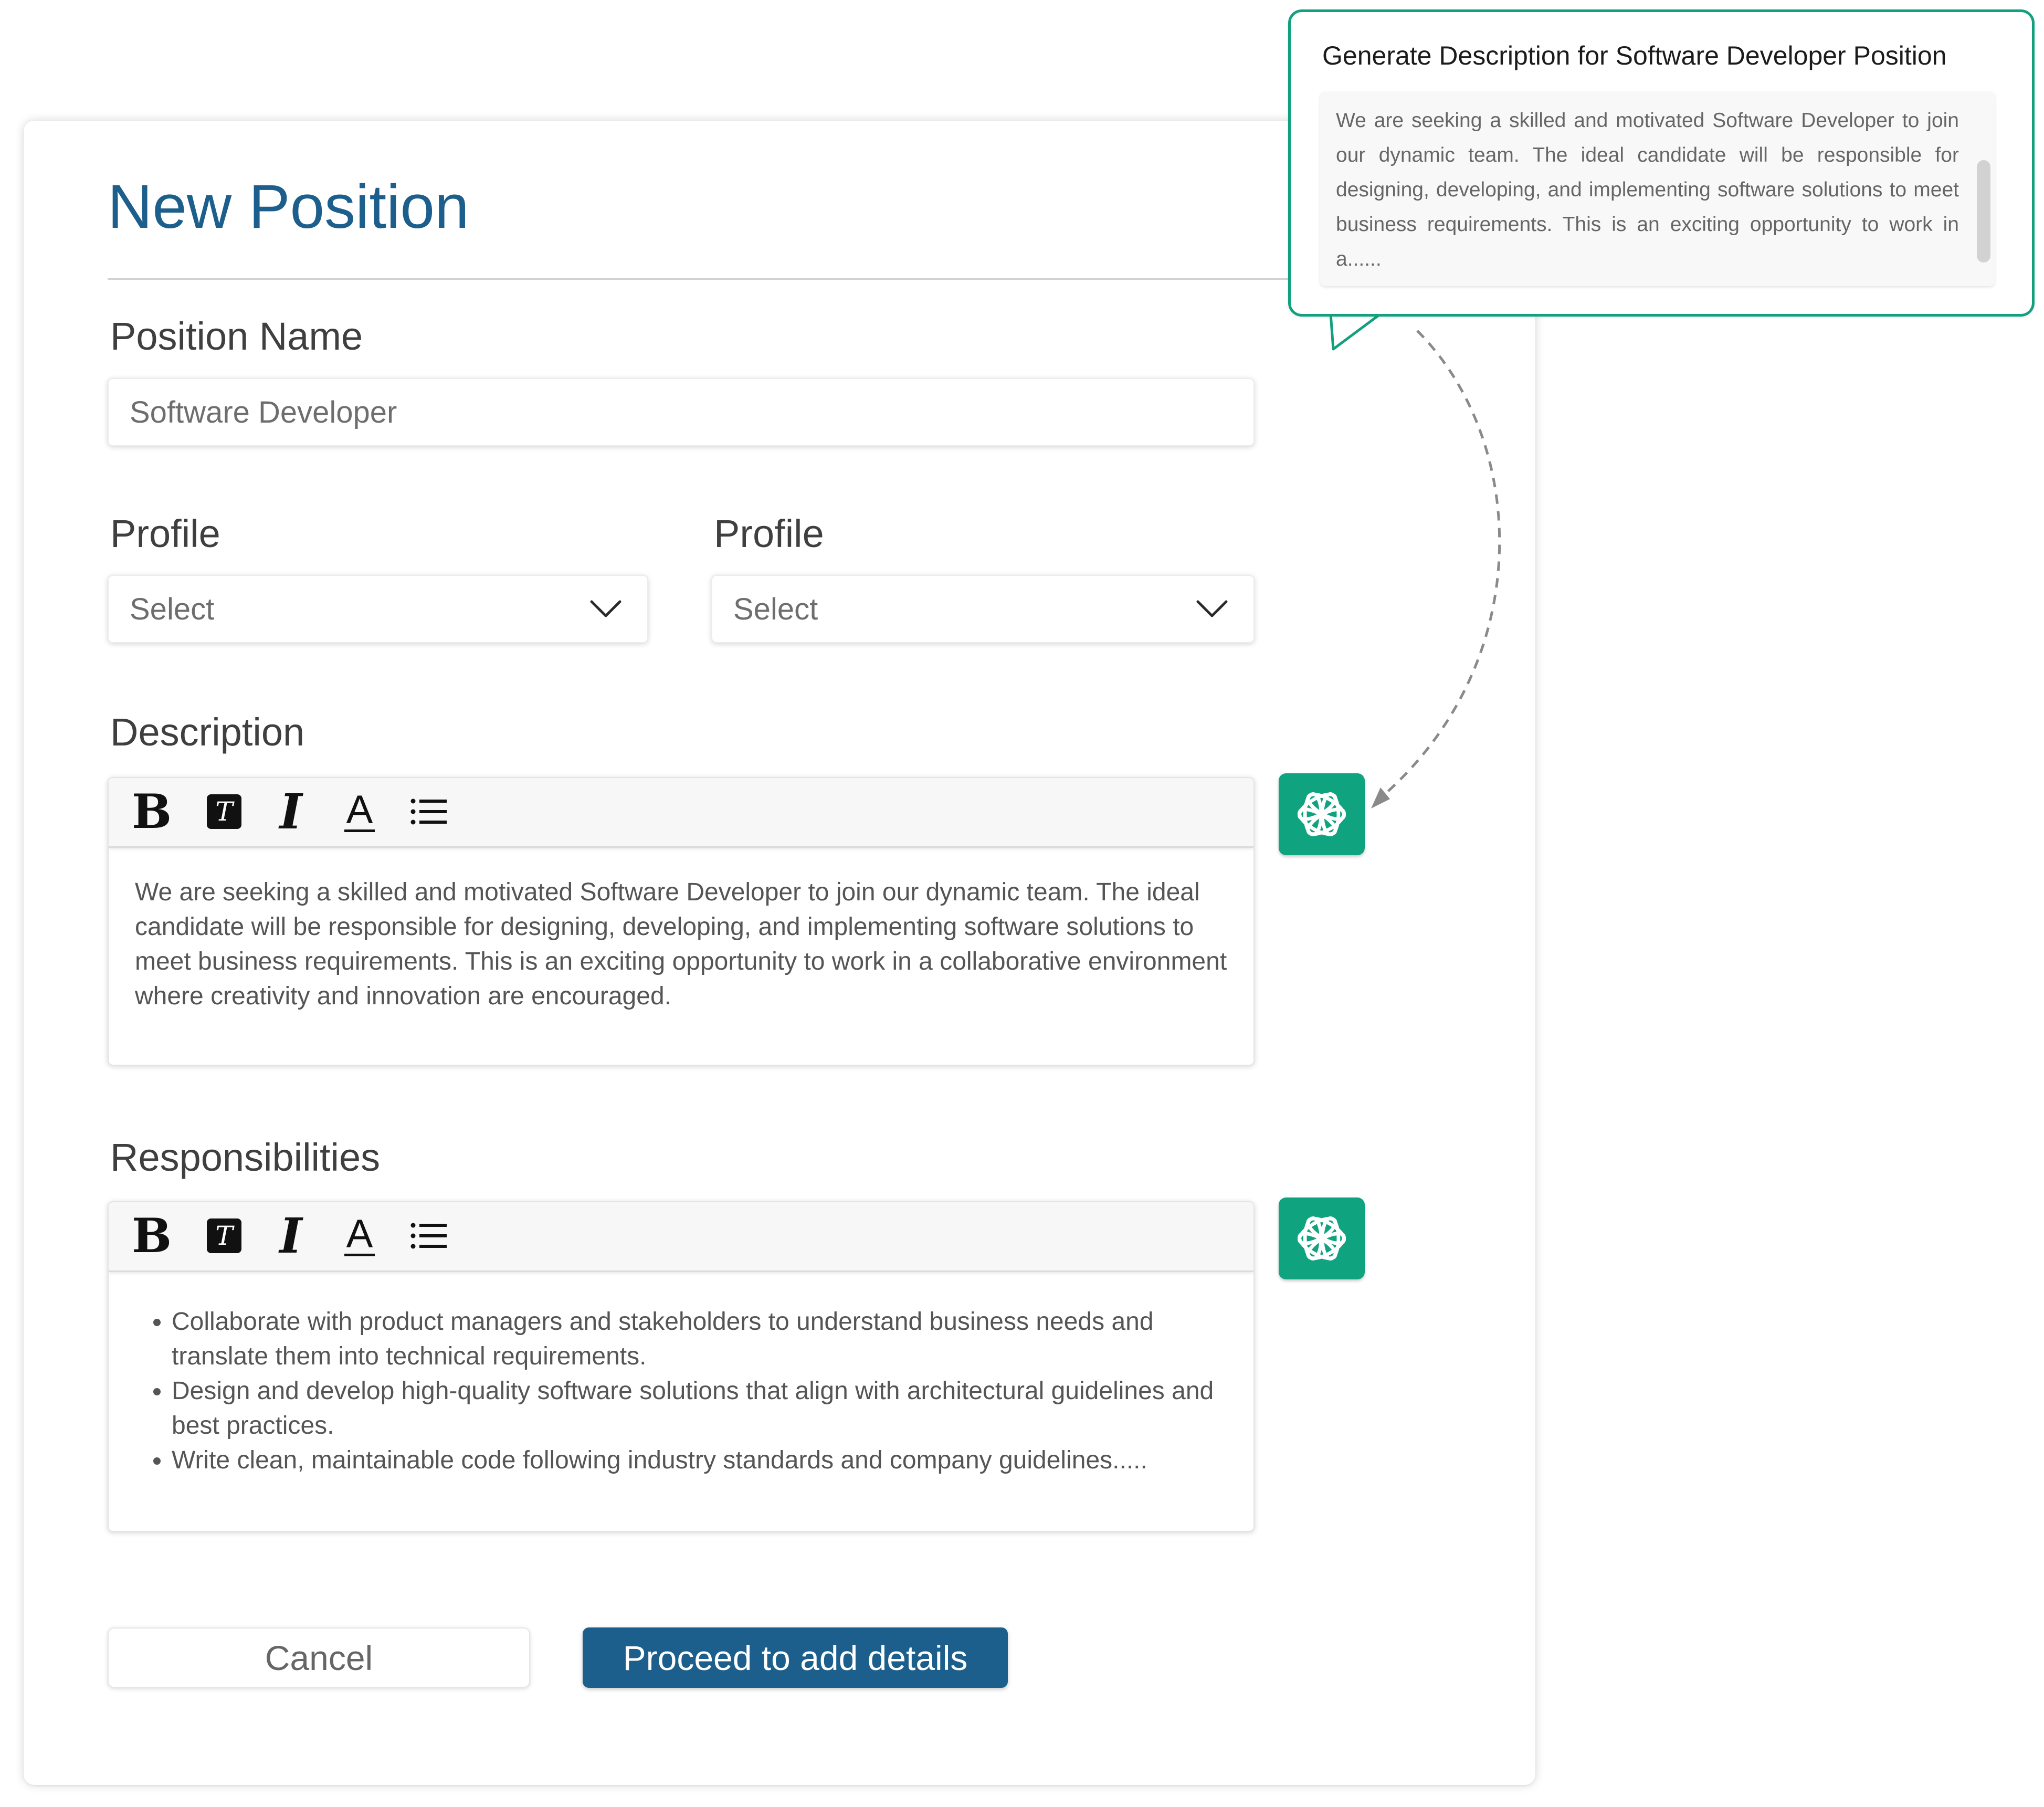  Describe the element at coordinates (1380, 797) in the screenshot. I see `arrow-head-icon` at that location.